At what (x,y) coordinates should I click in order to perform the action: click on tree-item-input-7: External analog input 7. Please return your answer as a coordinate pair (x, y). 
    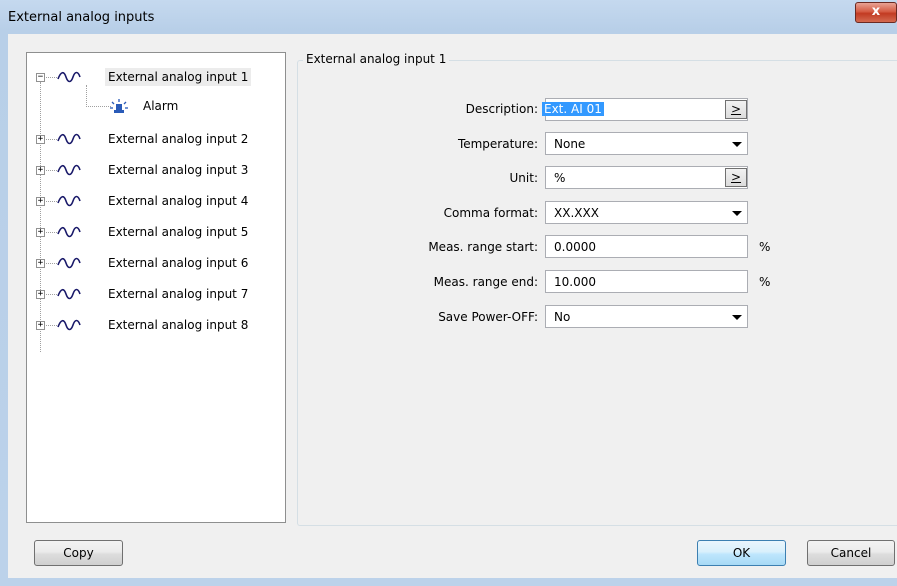
    Looking at the image, I should click on (178, 294).